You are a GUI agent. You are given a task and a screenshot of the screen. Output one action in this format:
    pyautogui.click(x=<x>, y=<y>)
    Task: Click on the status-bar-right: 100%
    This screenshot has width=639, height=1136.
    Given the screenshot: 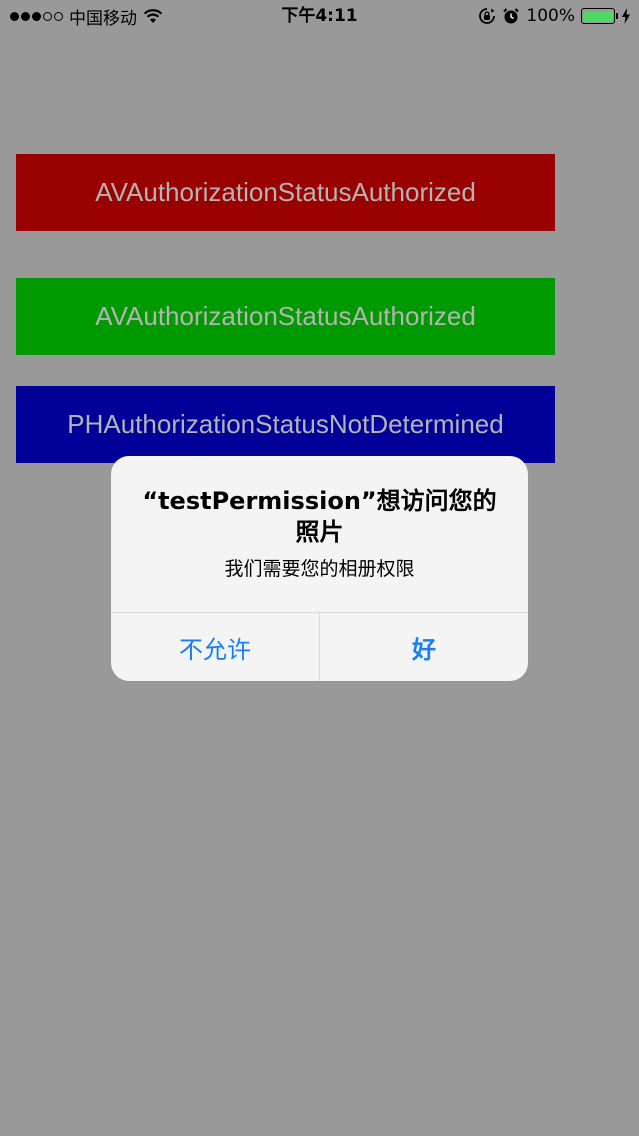 What is the action you would take?
    pyautogui.click(x=554, y=16)
    